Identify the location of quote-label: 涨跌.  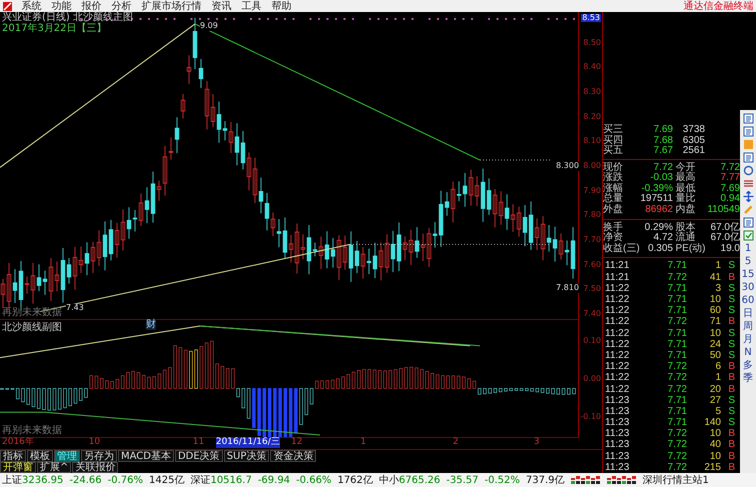
(613, 178).